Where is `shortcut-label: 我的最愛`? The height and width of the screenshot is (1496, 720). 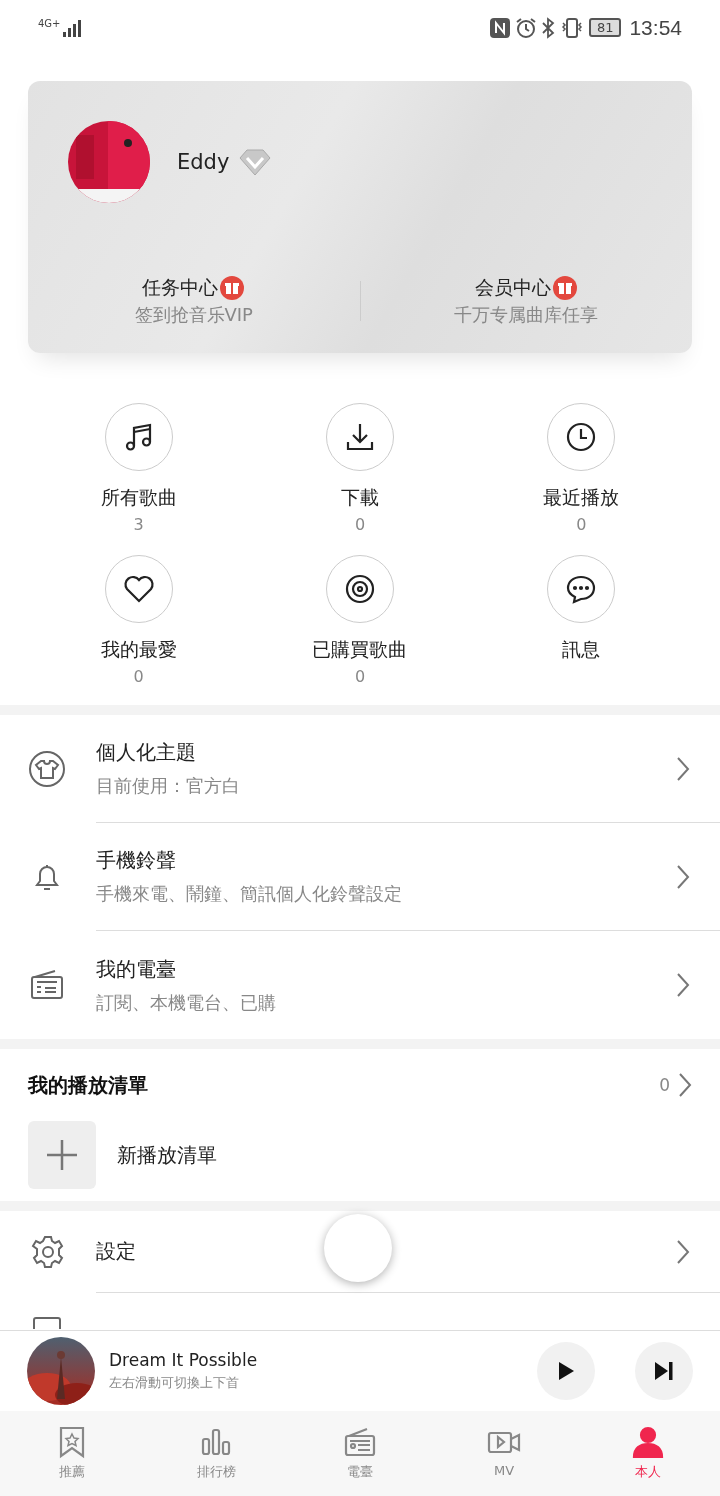 shortcut-label: 我的最愛 is located at coordinates (138, 649).